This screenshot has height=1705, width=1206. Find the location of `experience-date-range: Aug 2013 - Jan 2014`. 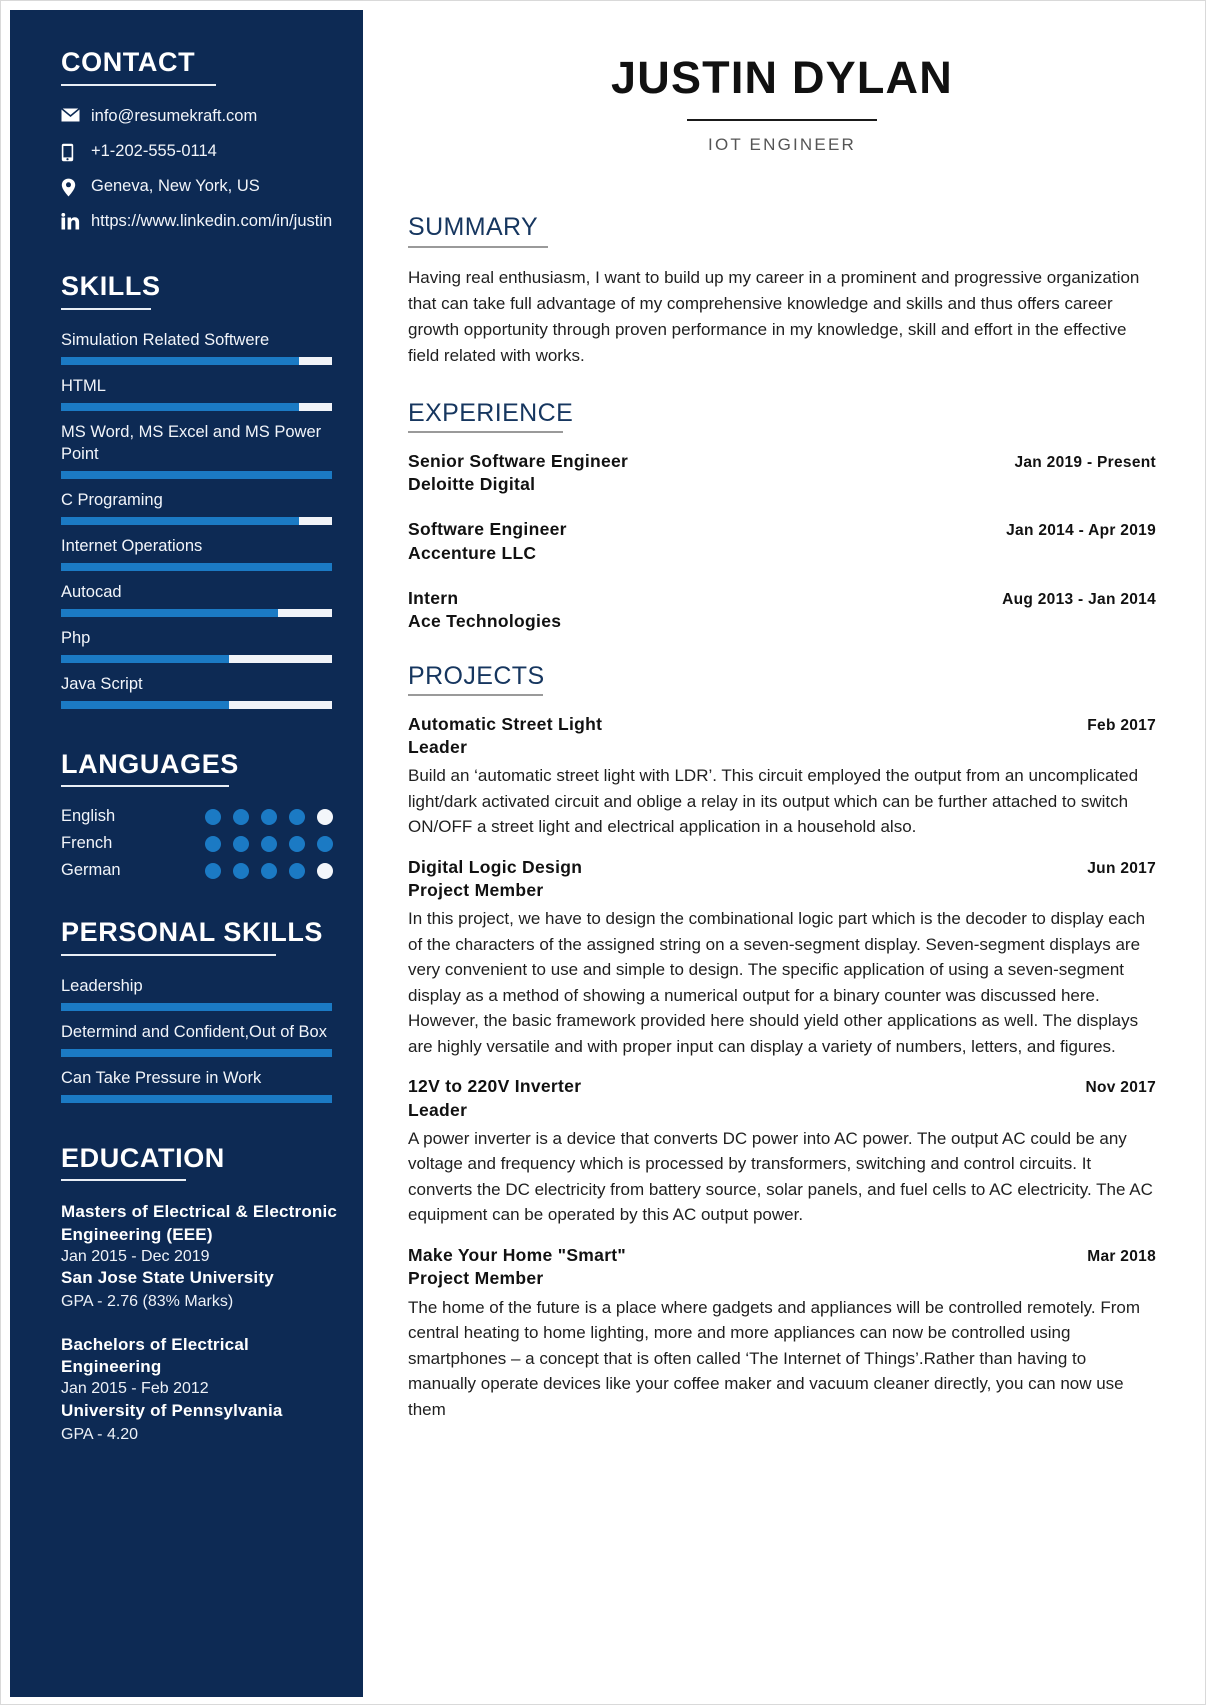

experience-date-range: Aug 2013 - Jan 2014 is located at coordinates (1079, 599).